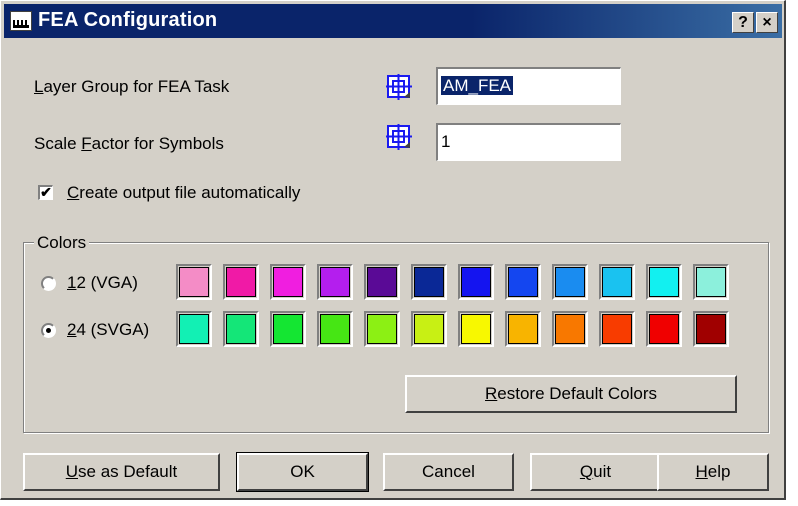 This screenshot has height=506, width=798. I want to click on close-button: ×, so click(767, 22).